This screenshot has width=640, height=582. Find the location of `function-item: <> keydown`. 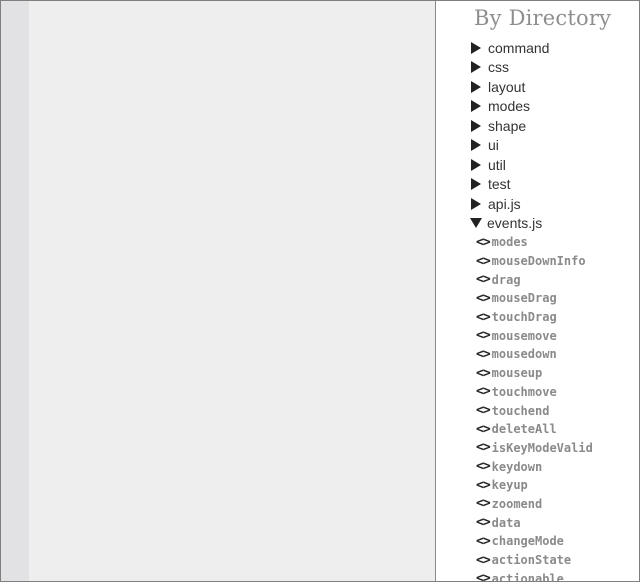

function-item: <> keydown is located at coordinates (534, 466).